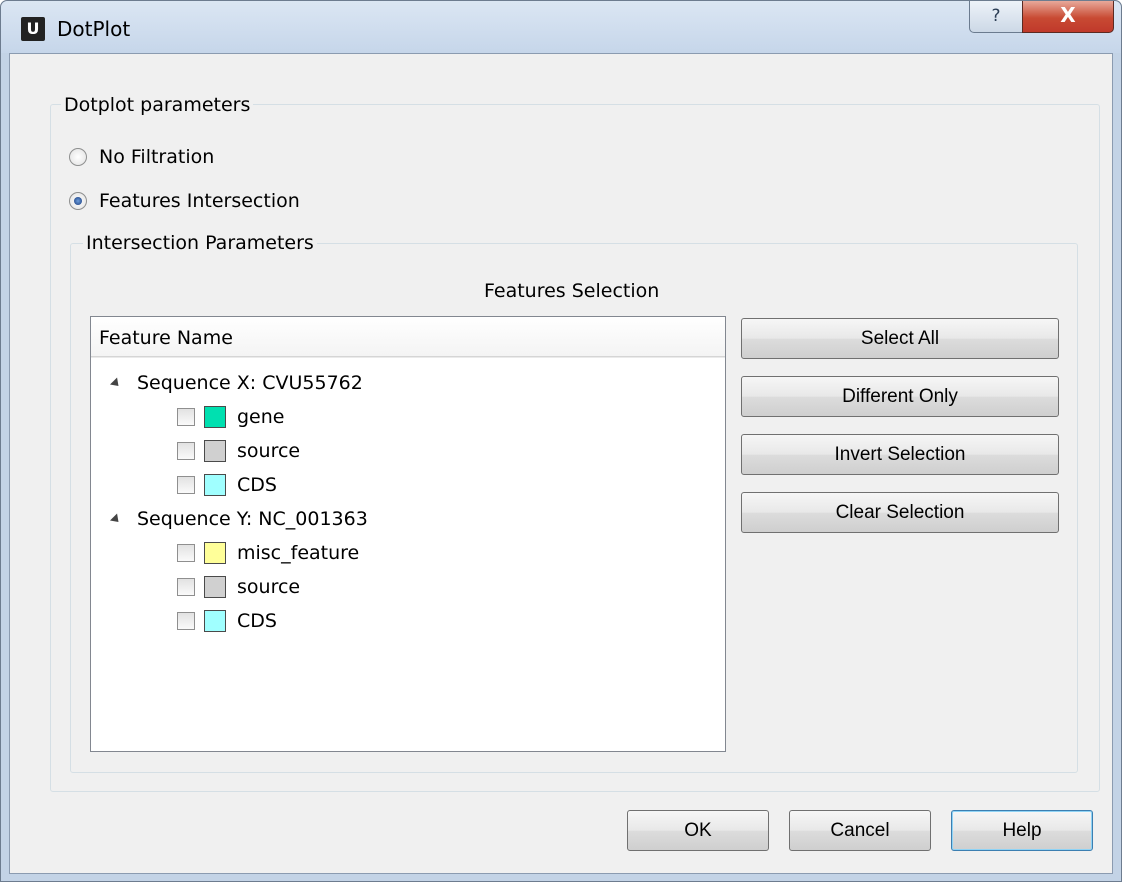 The height and width of the screenshot is (882, 1122). Describe the element at coordinates (996, 17) in the screenshot. I see `help-icon: ?` at that location.